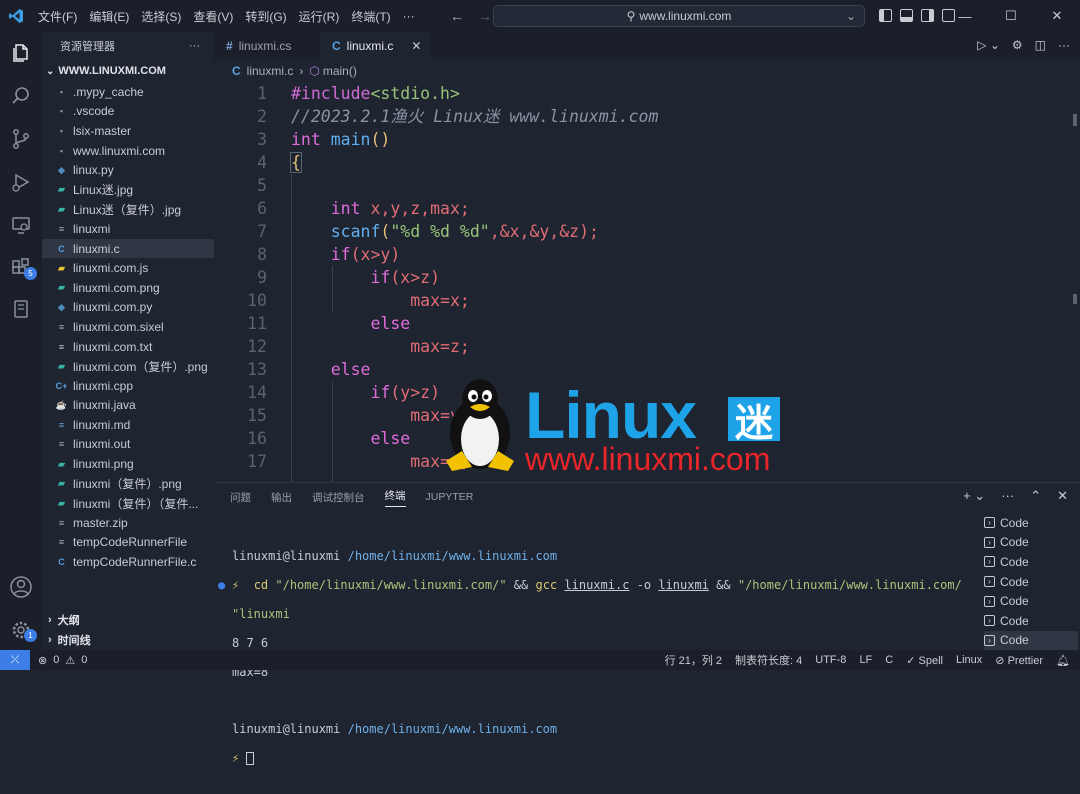  What do you see at coordinates (340, 71) in the screenshot?
I see `breadcrumb-symbol: main()` at bounding box center [340, 71].